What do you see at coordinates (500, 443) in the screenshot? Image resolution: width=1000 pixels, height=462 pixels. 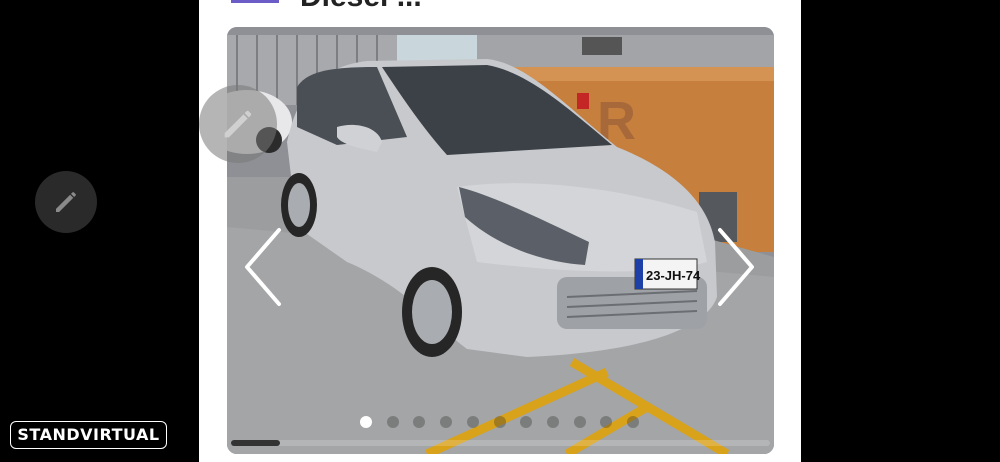 I see `photo-scroll-track` at bounding box center [500, 443].